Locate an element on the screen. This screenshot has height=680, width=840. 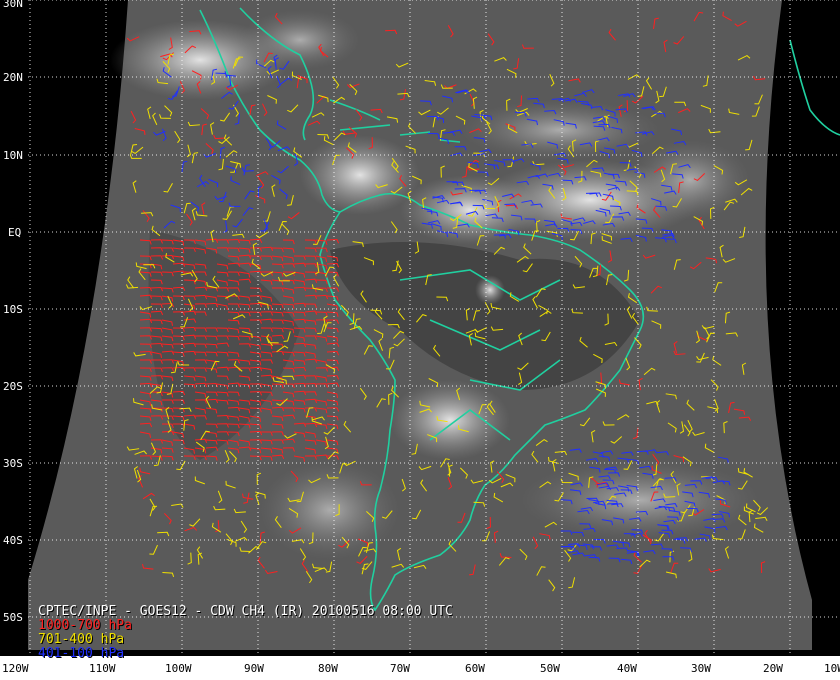
lat-label: 50S is located at coordinates (13, 617).